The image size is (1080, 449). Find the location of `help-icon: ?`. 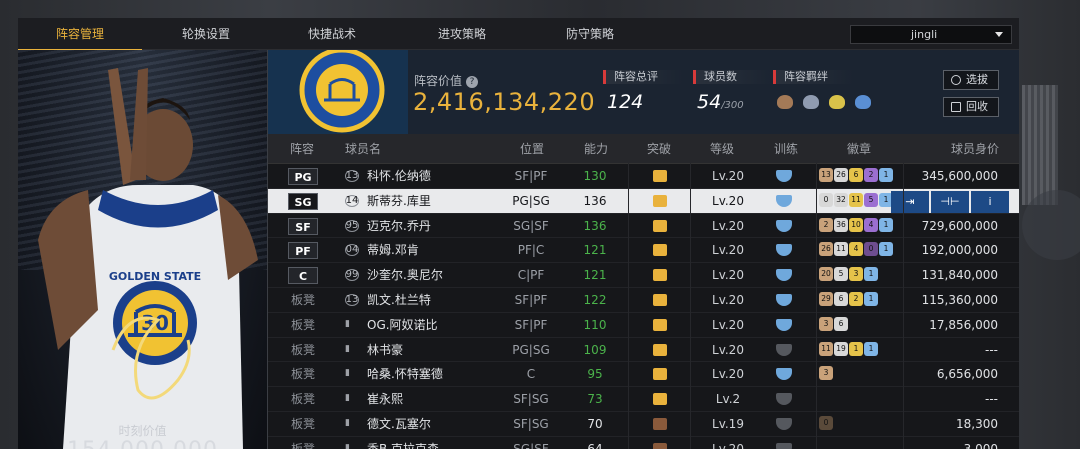

help-icon: ? is located at coordinates (472, 82).